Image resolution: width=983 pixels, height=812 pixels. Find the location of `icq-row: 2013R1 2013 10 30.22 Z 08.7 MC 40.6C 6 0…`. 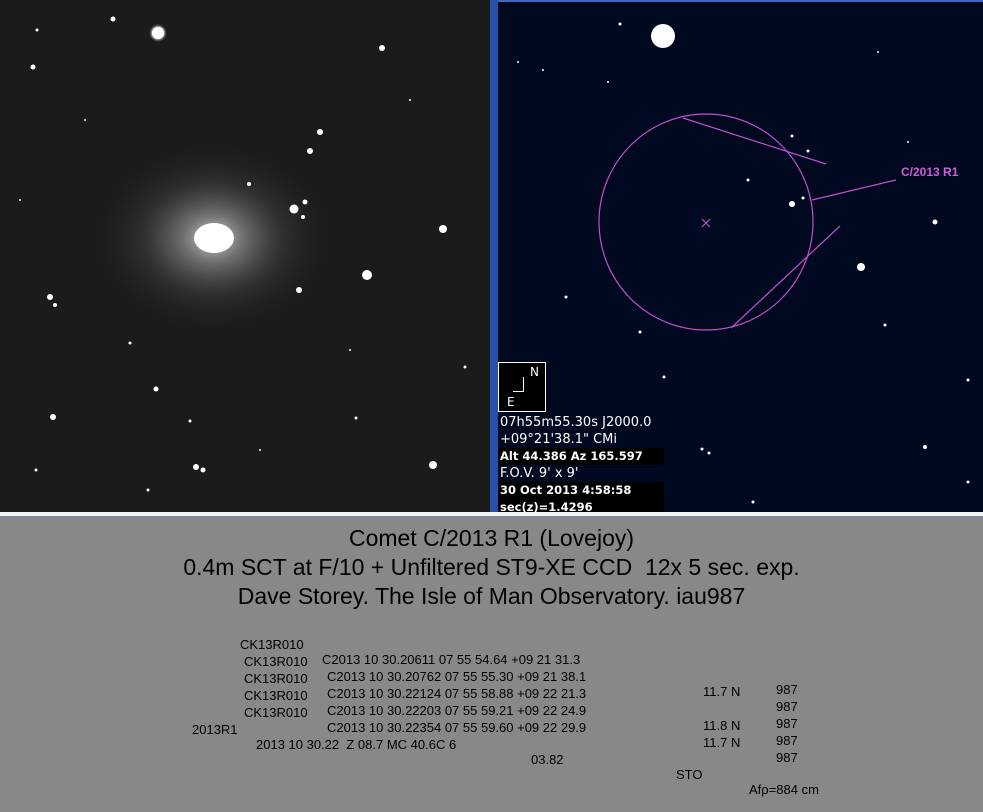

icq-row: 2013R1 2013 10 30.22 Z 08.7 MC 40.6C 6 0… is located at coordinates (491, 752).